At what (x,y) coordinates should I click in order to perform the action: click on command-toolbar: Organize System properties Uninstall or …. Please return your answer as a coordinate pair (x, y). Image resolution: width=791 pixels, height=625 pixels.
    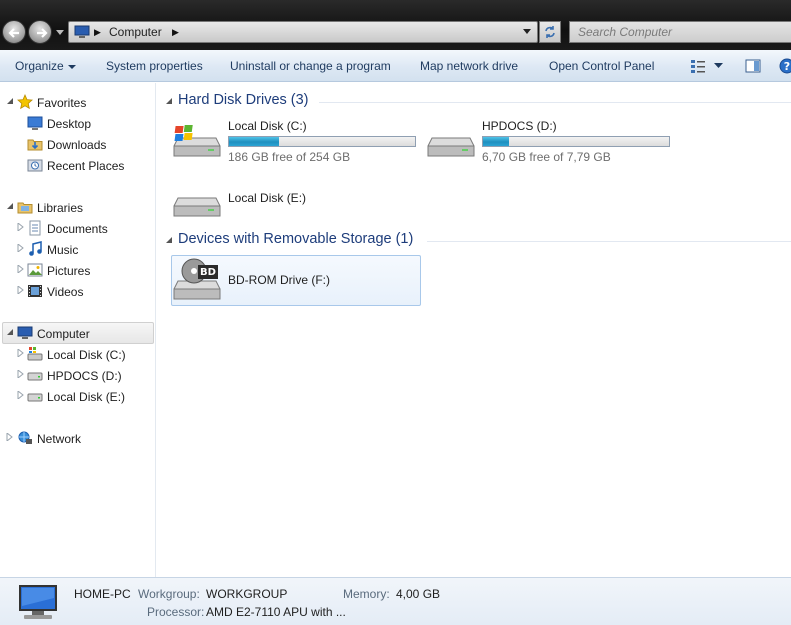
    Looking at the image, I should click on (395, 66).